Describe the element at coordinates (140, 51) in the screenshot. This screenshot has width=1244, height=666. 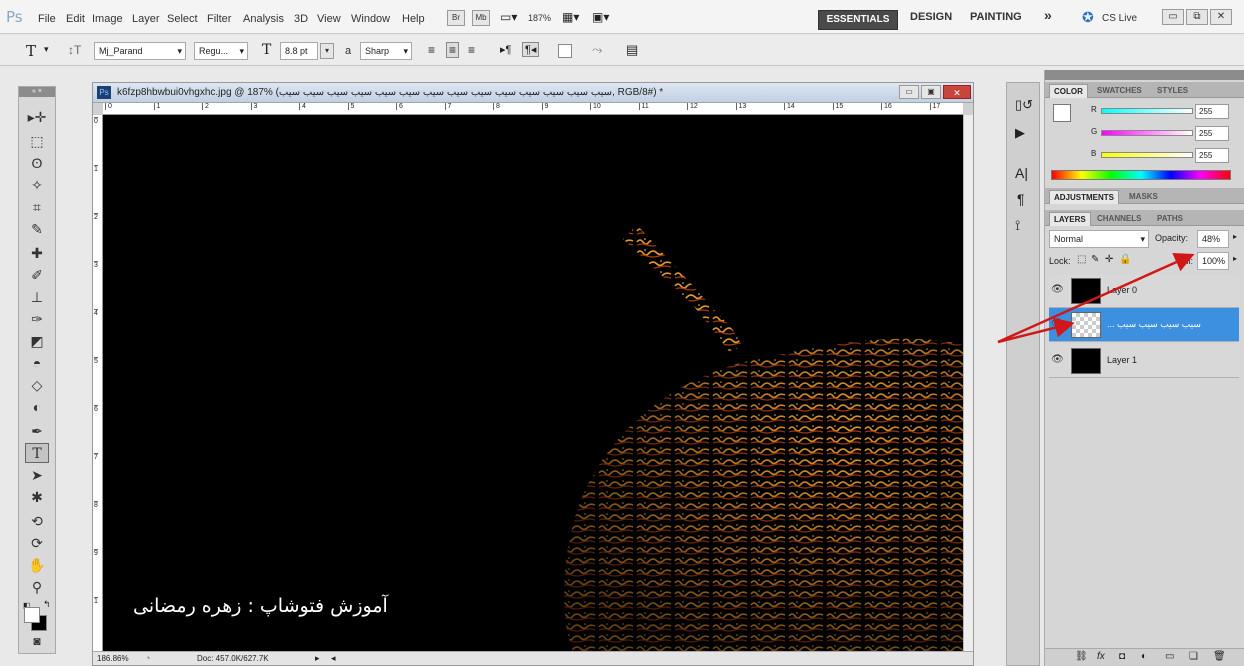
I see `font-family-select: Mj_Parand ▾` at that location.